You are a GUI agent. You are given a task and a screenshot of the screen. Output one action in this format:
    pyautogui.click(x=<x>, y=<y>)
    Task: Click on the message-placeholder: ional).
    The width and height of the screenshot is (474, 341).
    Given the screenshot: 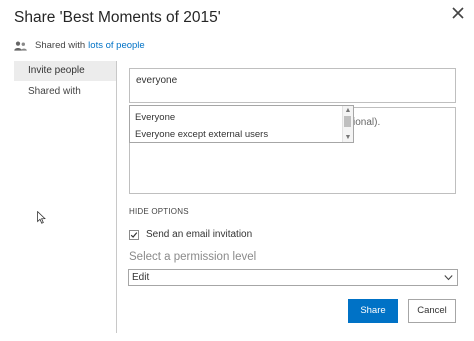 What is the action you would take?
    pyautogui.click(x=367, y=122)
    